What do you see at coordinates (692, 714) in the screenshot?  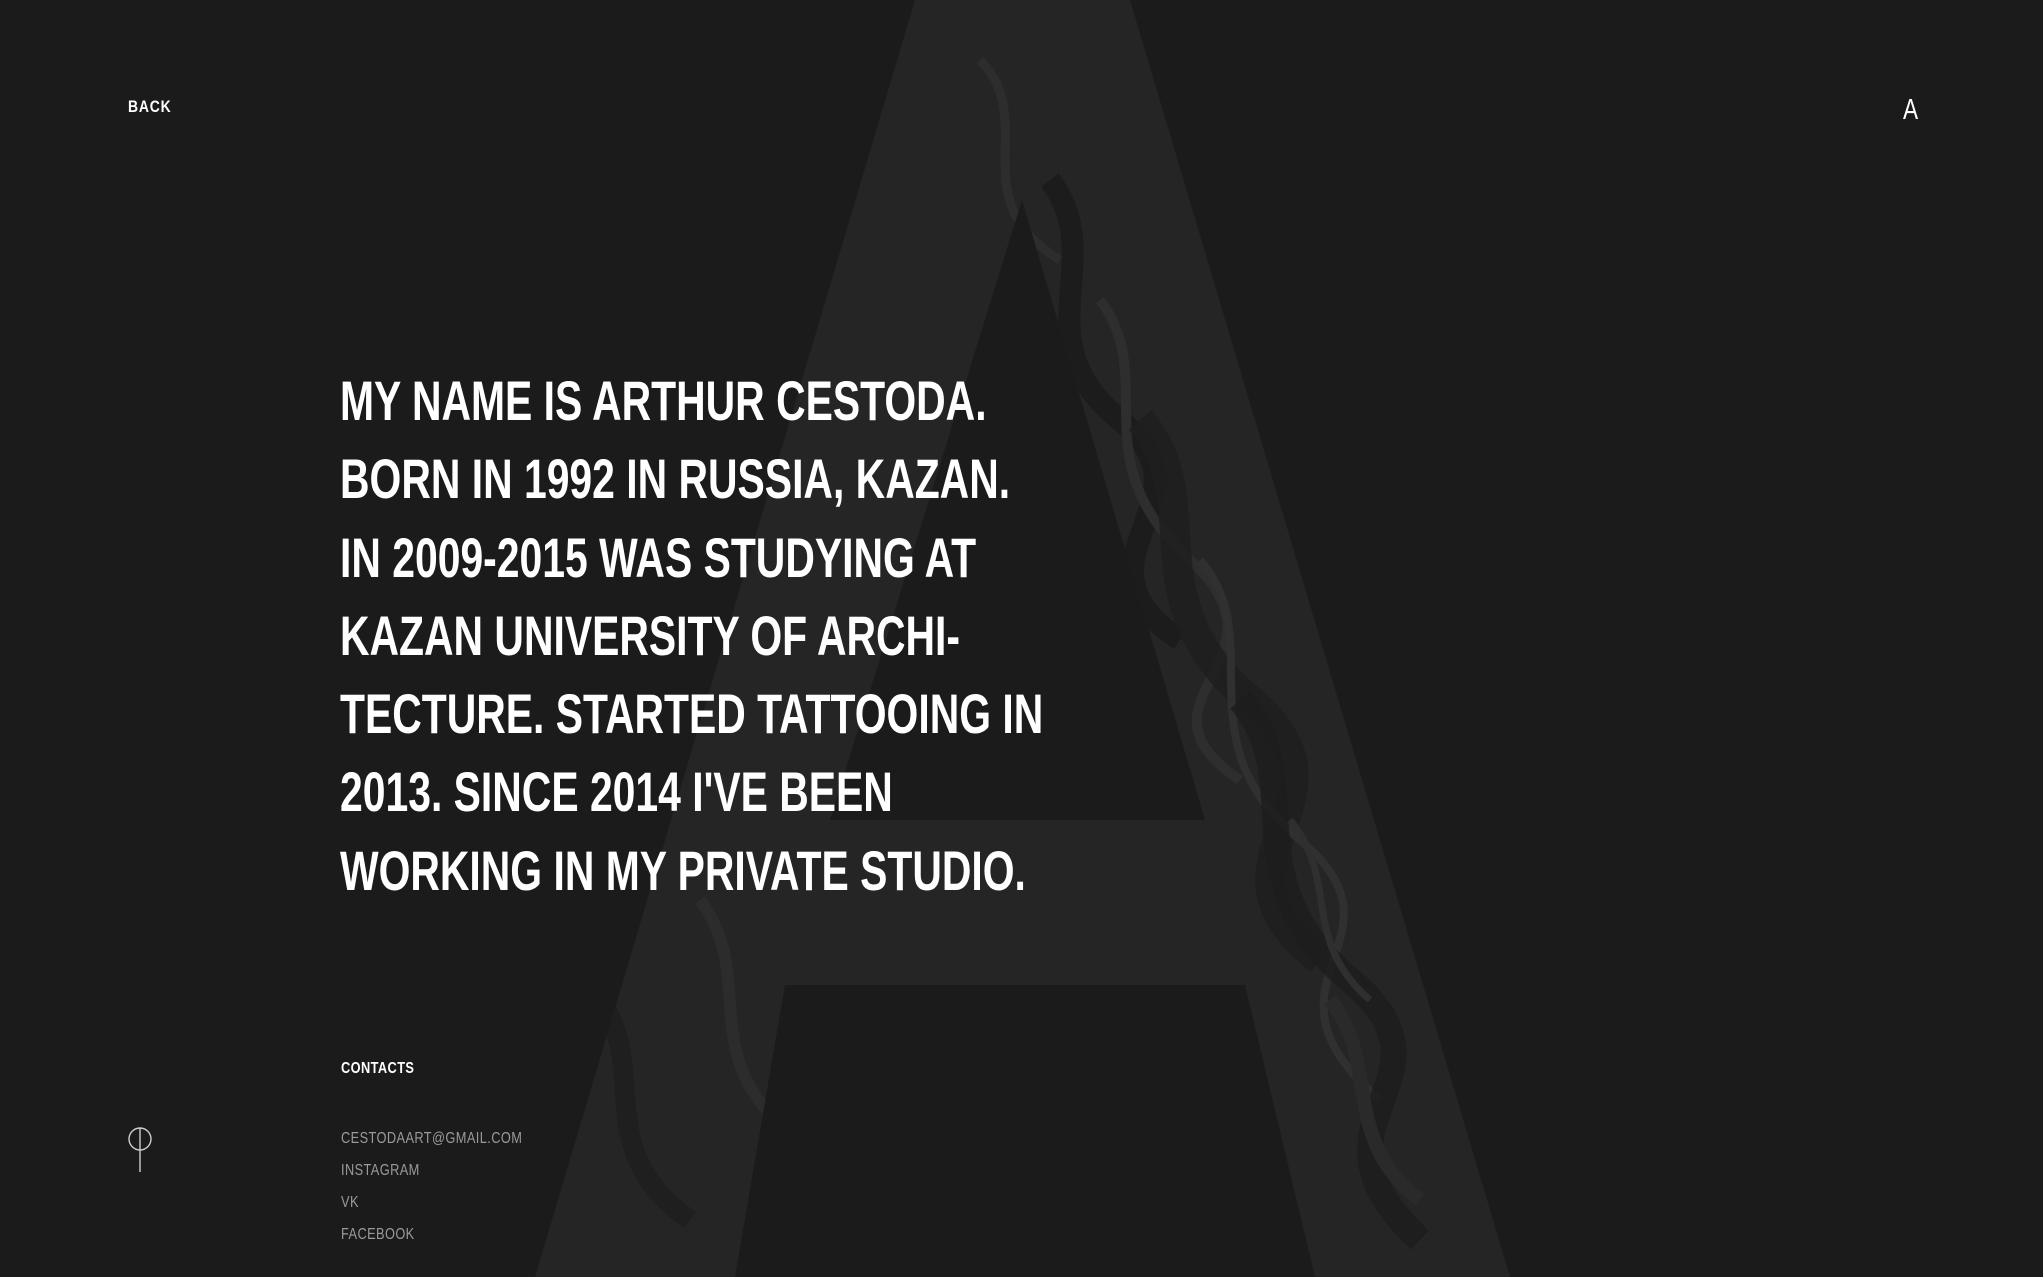 I see `bio-line: TECTURE. STARTED TATTOOING IN` at bounding box center [692, 714].